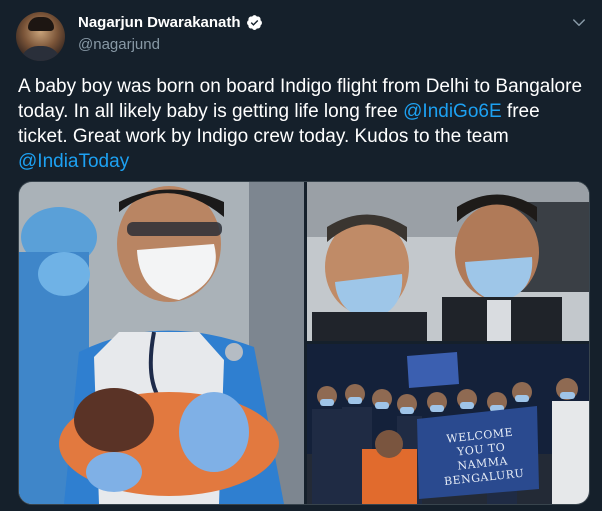  I want to click on photo-masked-men-illustration, so click(448, 261).